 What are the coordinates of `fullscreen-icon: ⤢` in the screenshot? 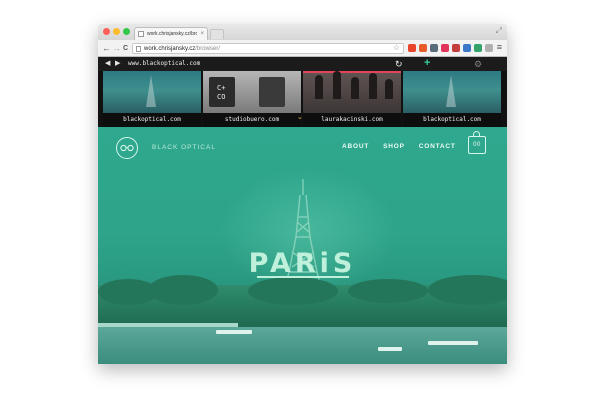 It's located at (499, 31).